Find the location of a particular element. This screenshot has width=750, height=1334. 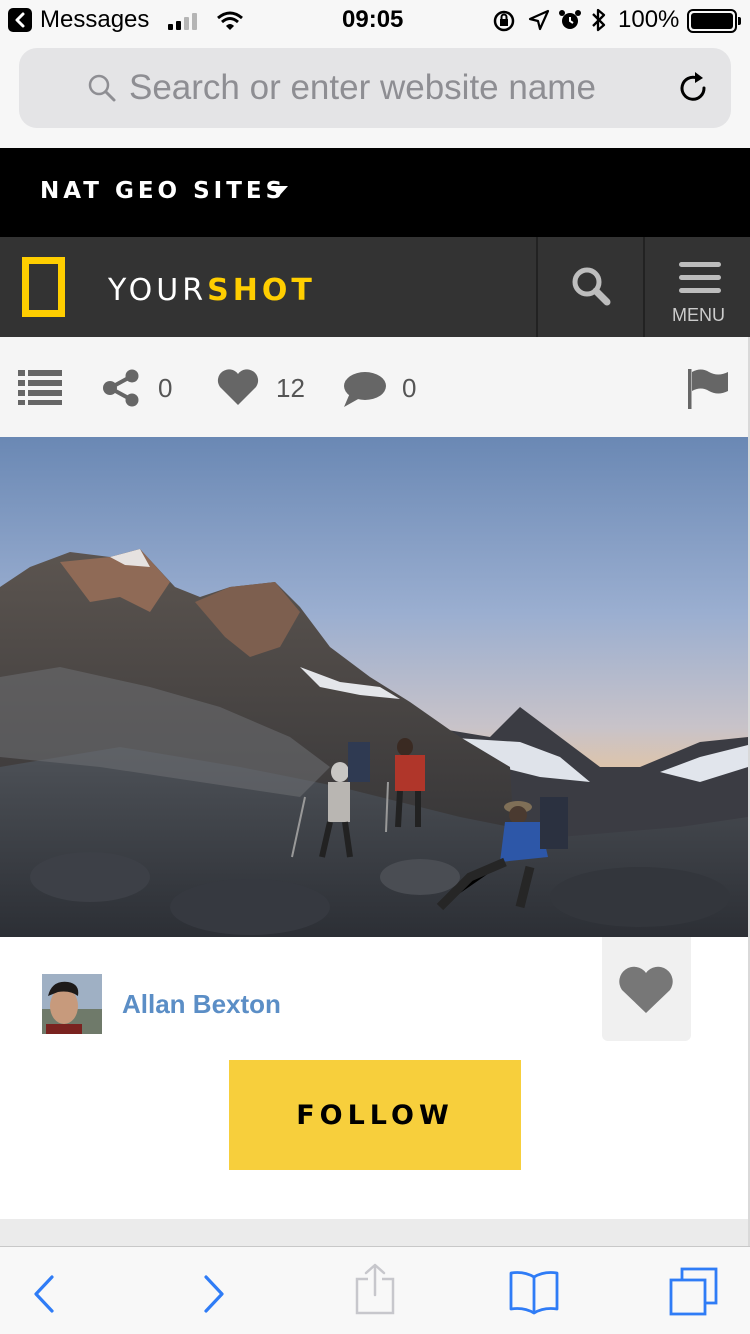

battery-icon is located at coordinates (714, 21).